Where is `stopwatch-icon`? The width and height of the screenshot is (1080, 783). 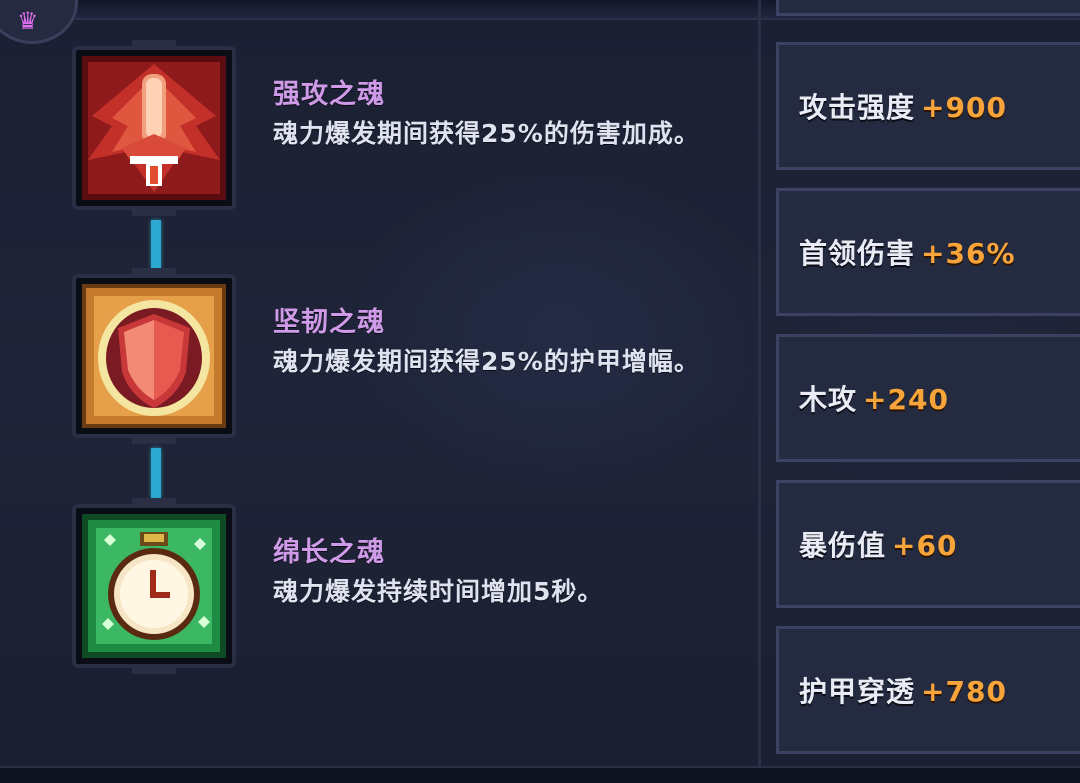 stopwatch-icon is located at coordinates (154, 586).